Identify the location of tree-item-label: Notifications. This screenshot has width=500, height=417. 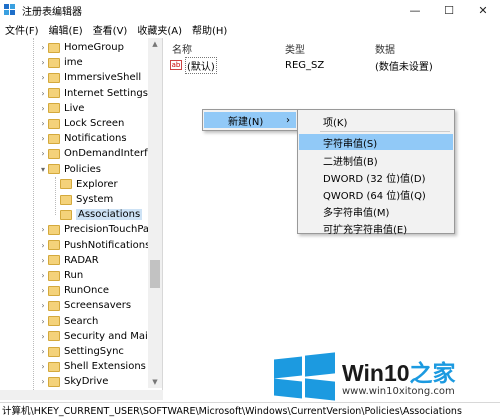
(95, 139).